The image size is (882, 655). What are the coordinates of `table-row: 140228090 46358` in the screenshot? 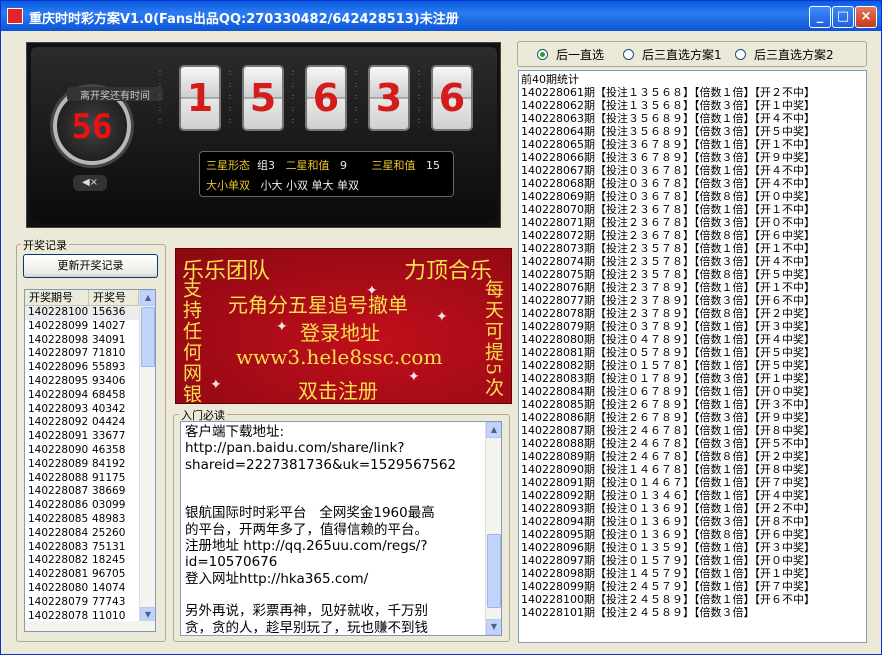 It's located at (90, 451).